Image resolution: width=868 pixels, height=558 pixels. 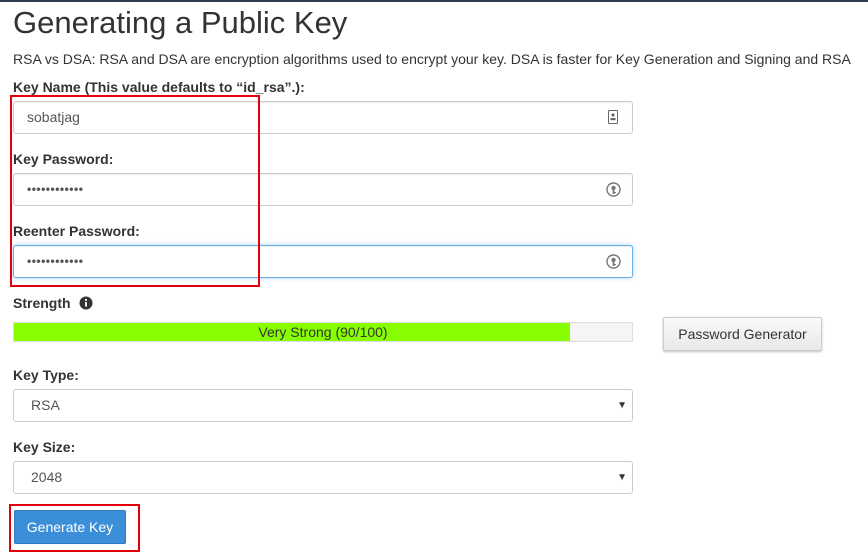 I want to click on key-password-label: Key Password:, so click(x=63, y=159).